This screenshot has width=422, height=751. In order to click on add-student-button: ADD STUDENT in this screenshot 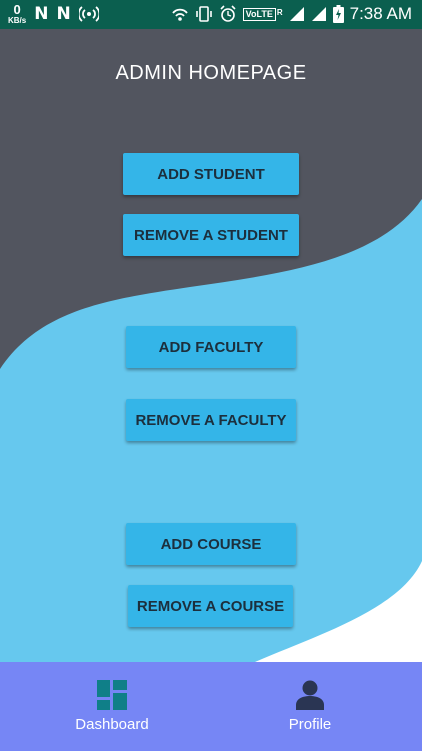, I will do `click(211, 174)`.